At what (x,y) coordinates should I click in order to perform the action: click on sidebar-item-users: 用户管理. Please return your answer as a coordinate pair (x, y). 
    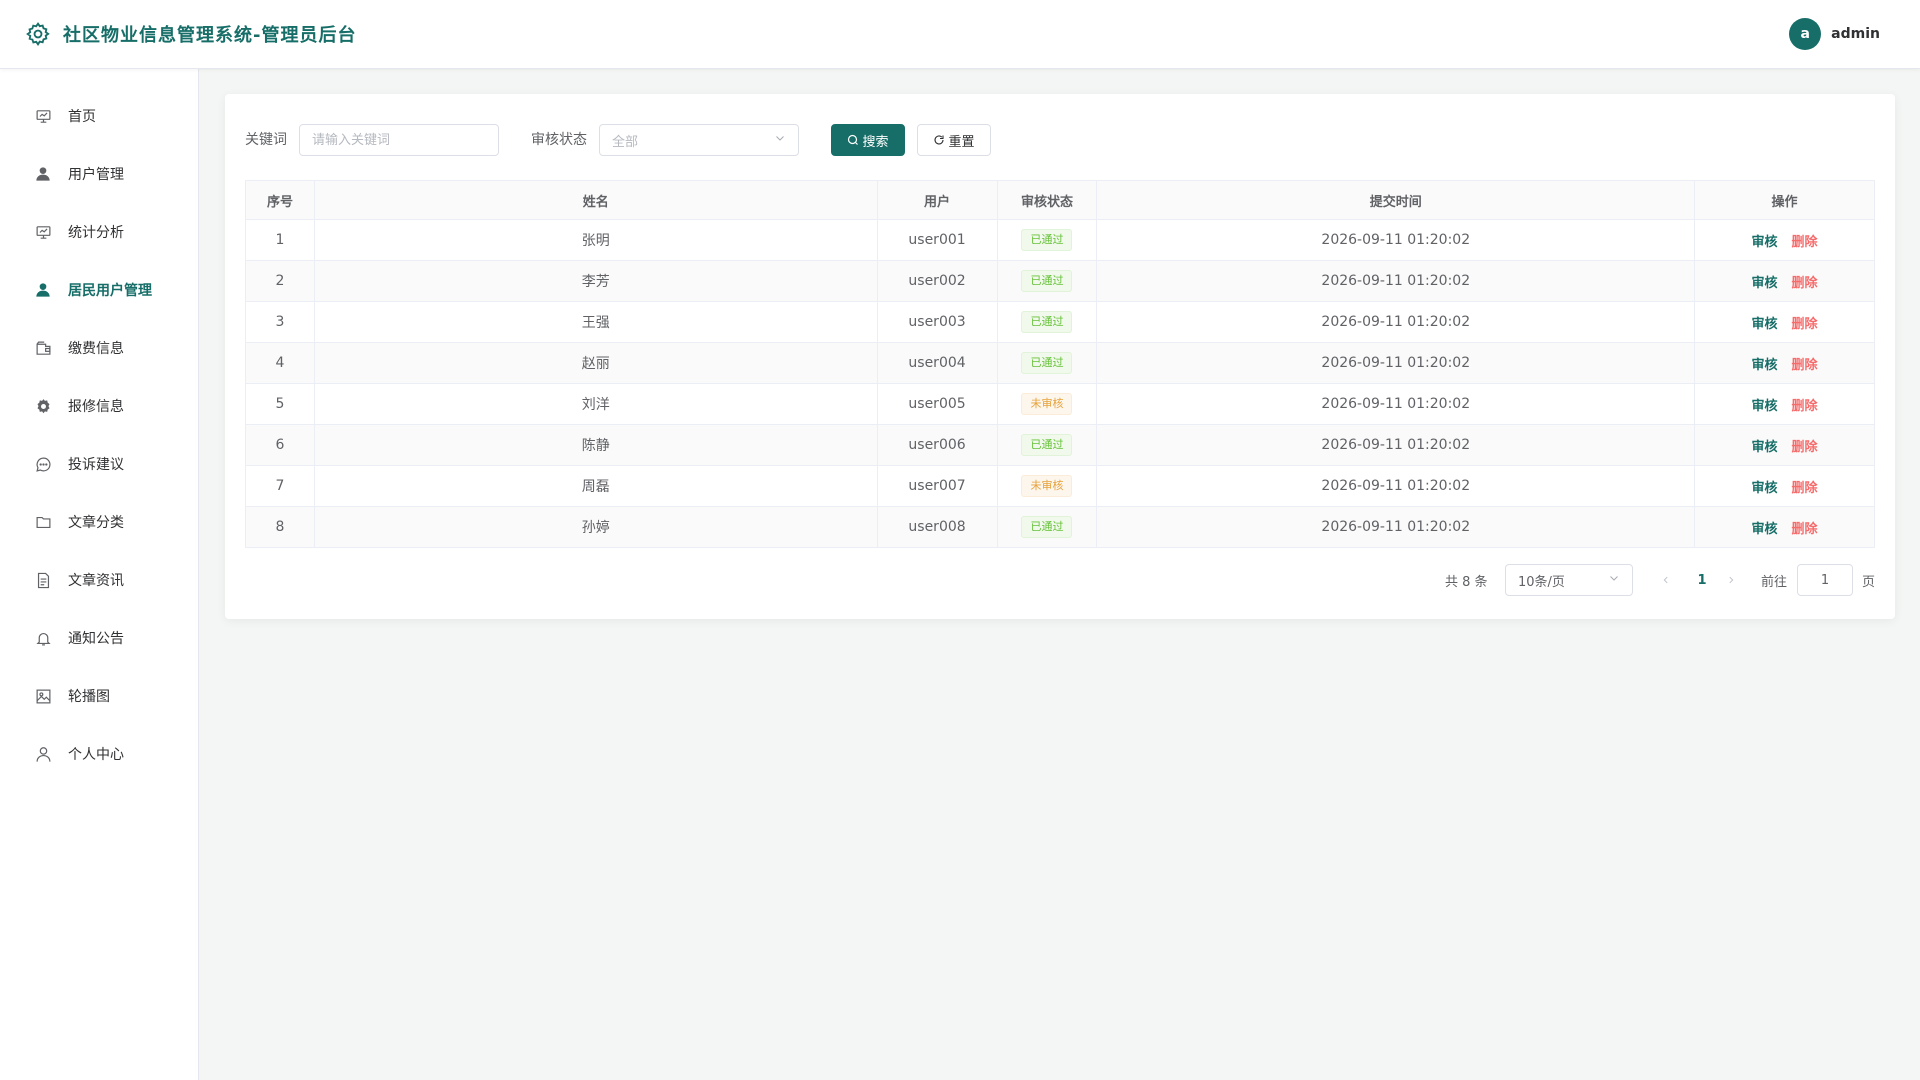
    Looking at the image, I should click on (99, 174).